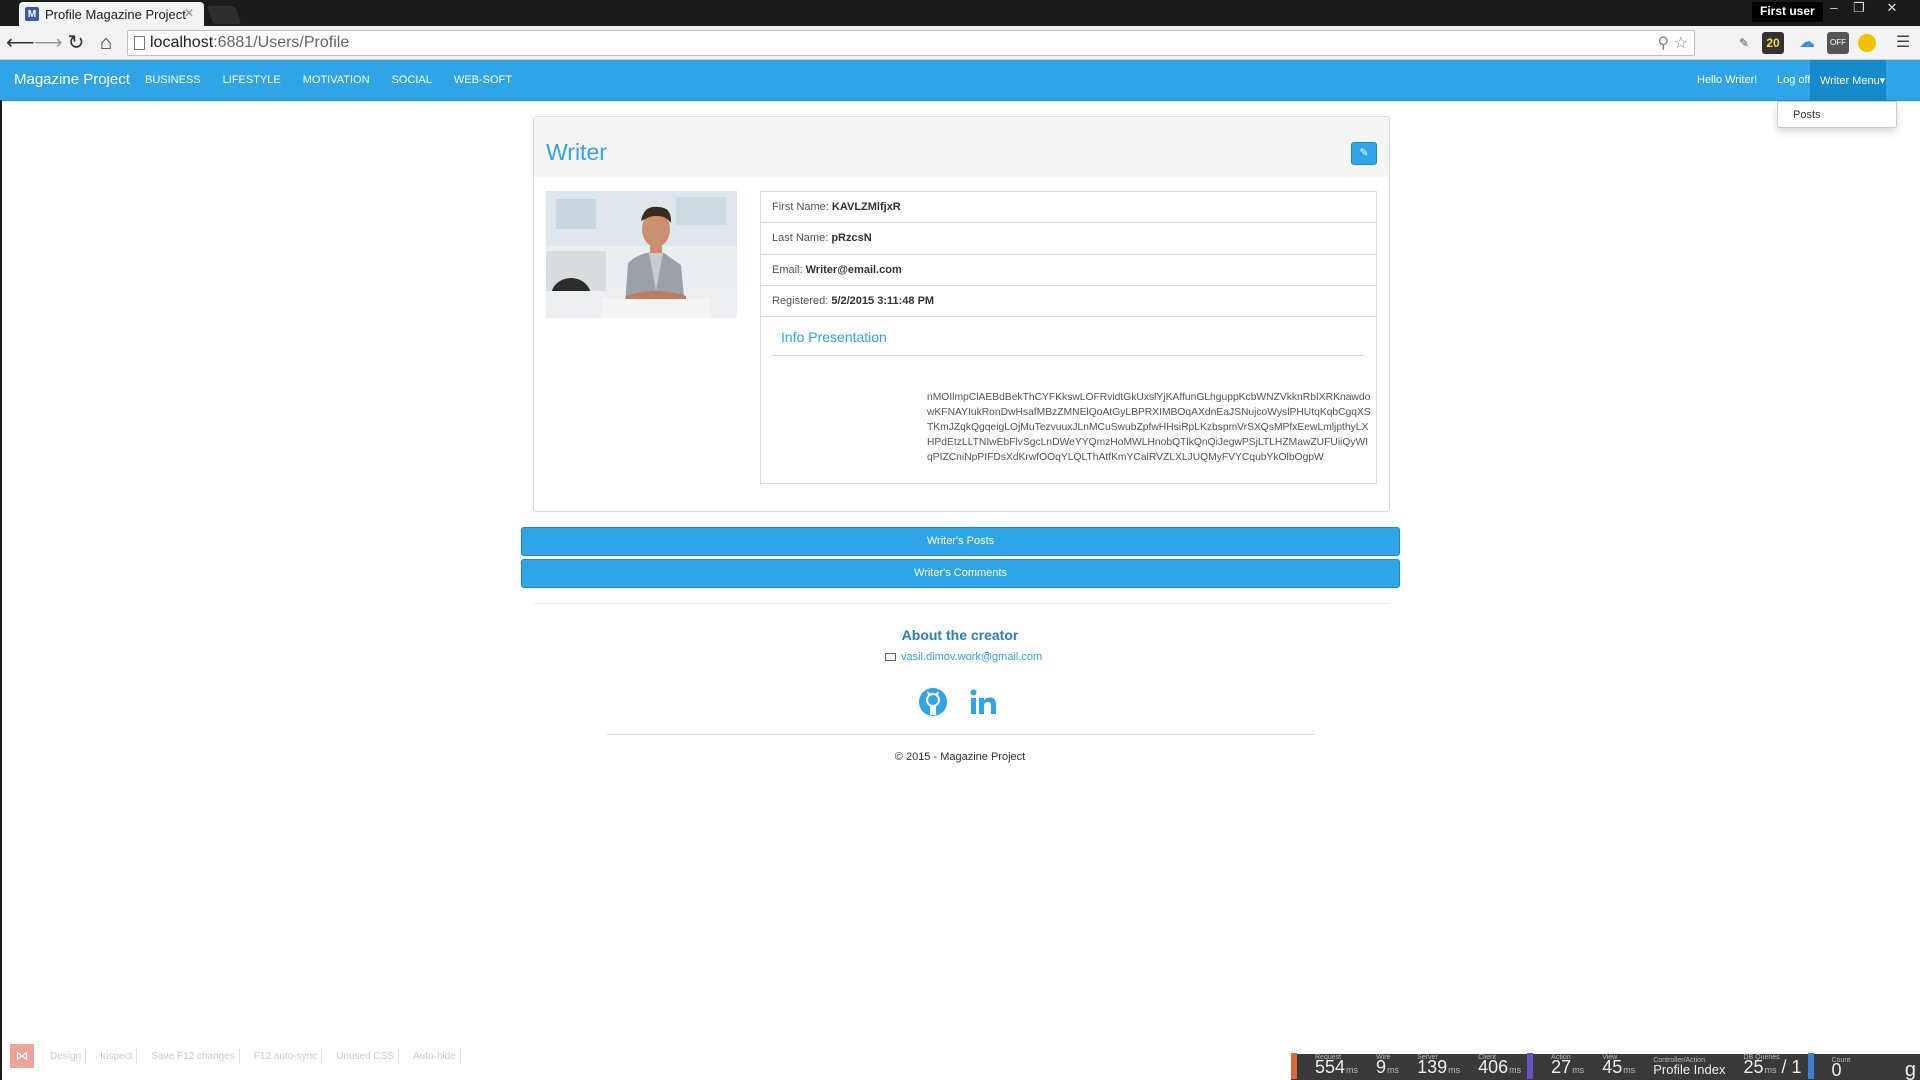 The image size is (1920, 1080). I want to click on save-f12-toggle: Save F12 changes, so click(193, 1056).